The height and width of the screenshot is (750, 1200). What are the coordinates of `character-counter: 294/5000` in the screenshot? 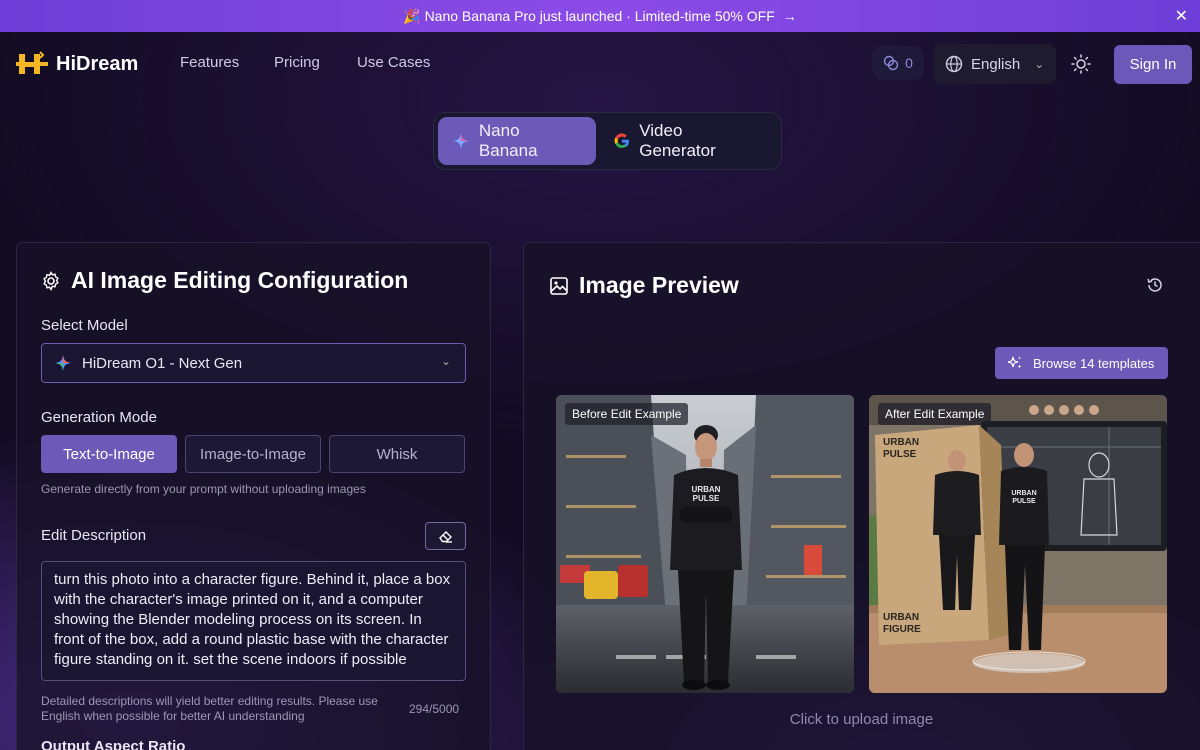 It's located at (434, 709).